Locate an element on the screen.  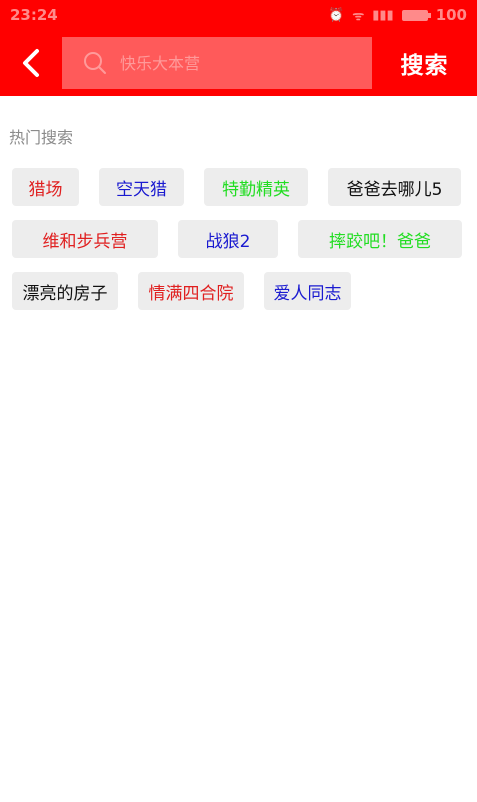
chevron-left-icon is located at coordinates (31, 63).